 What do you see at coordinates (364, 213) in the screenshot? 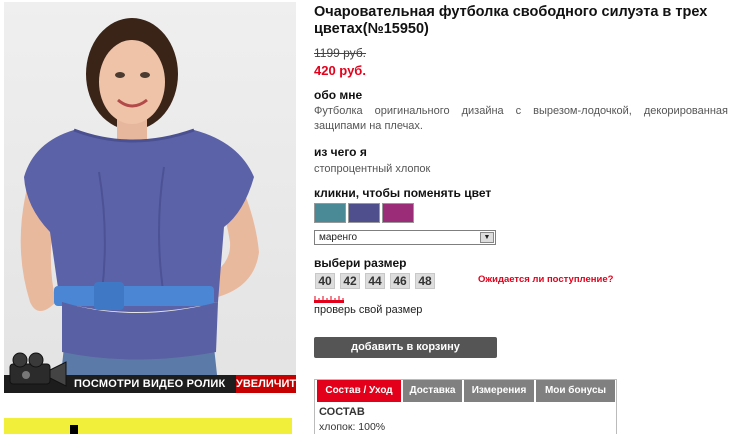
I see `color-swatch-navy` at bounding box center [364, 213].